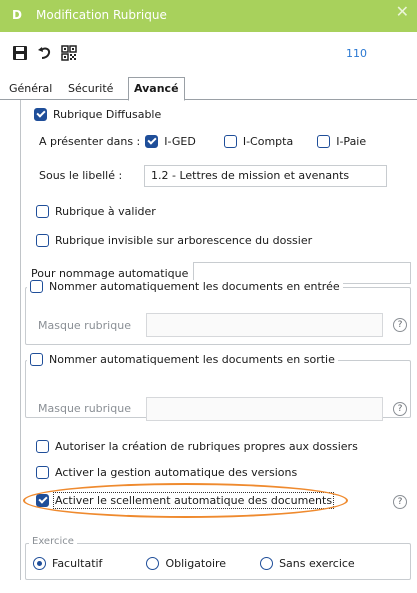 Image resolution: width=417 pixels, height=593 pixels. What do you see at coordinates (107, 114) in the screenshot?
I see `diffusable-label: Rubrique Diffusable` at bounding box center [107, 114].